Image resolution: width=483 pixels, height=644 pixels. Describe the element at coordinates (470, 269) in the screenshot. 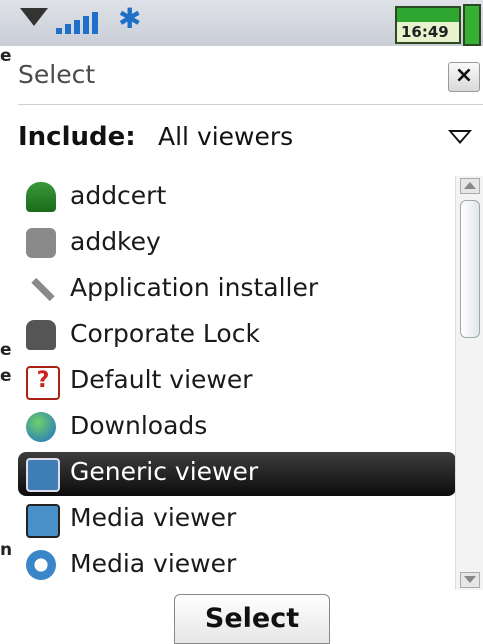

I see `scrollbar-thumb` at that location.